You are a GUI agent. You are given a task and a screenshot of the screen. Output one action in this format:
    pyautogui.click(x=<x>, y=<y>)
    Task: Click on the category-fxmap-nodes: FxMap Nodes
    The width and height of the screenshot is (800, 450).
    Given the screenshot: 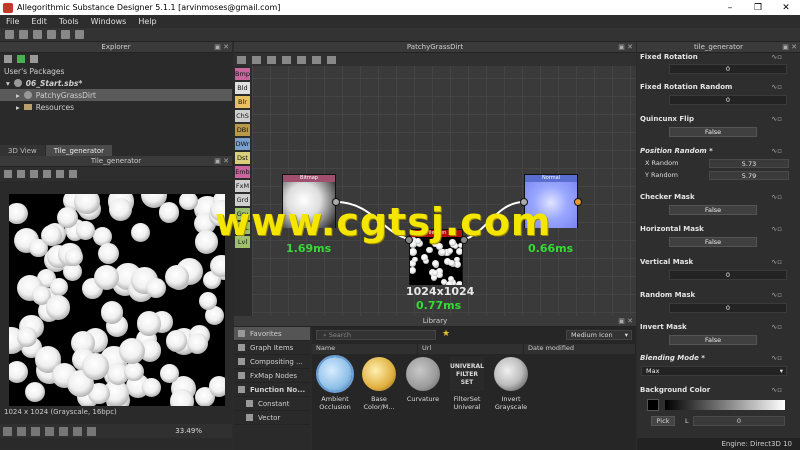 What is the action you would take?
    pyautogui.click(x=272, y=376)
    